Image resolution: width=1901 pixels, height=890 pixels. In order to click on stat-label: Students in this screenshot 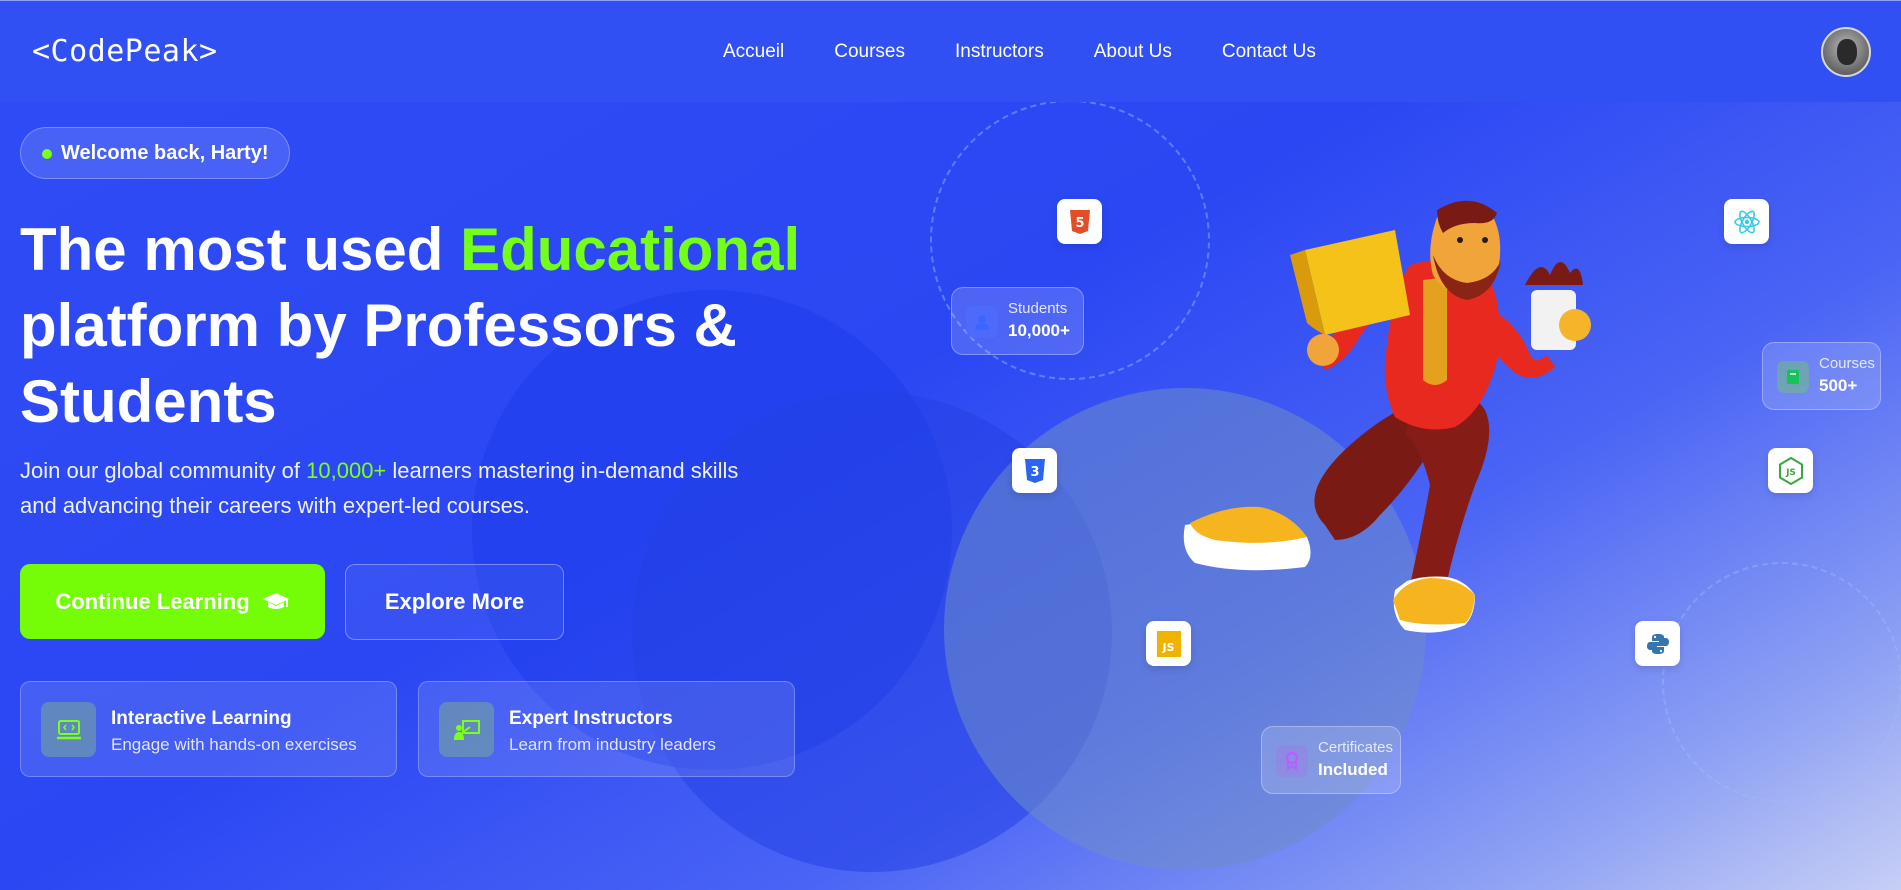, I will do `click(1038, 308)`.